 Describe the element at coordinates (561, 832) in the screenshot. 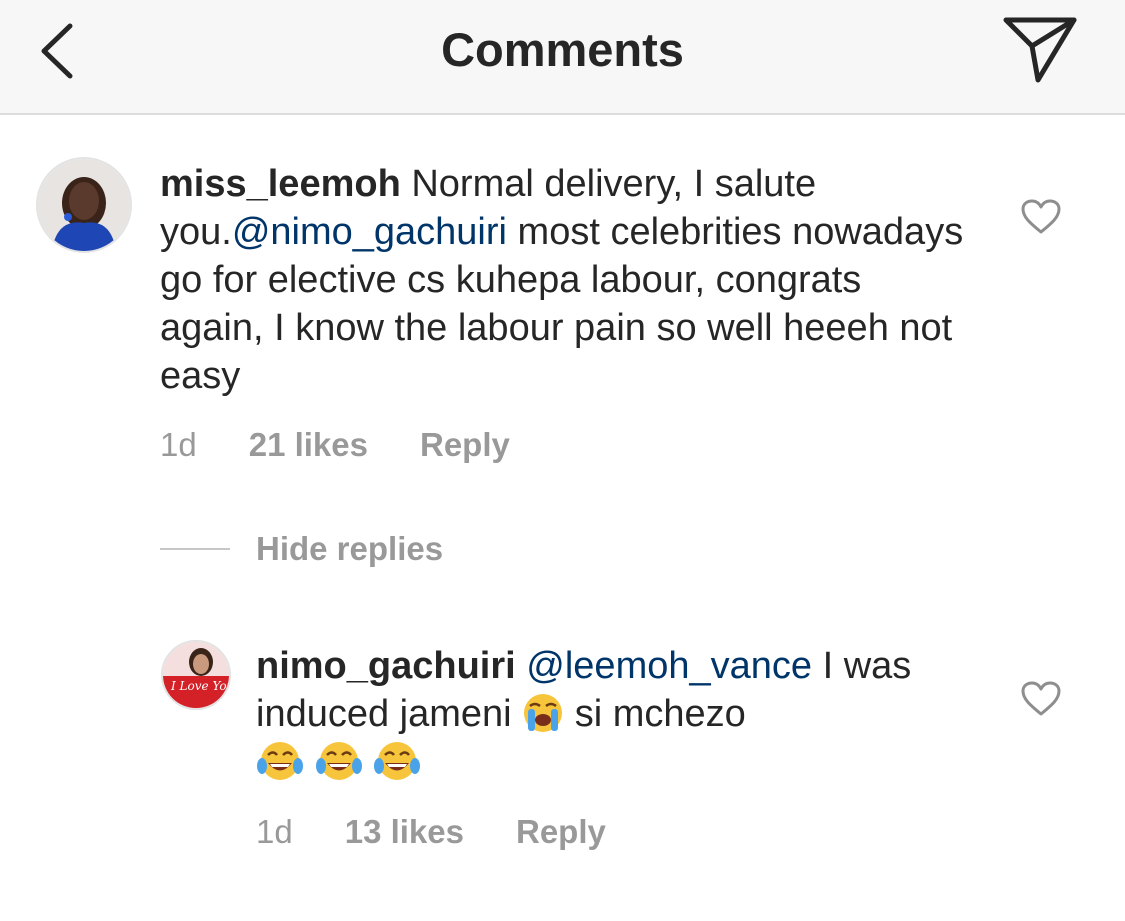

I see `reply-reply-button: Reply` at that location.